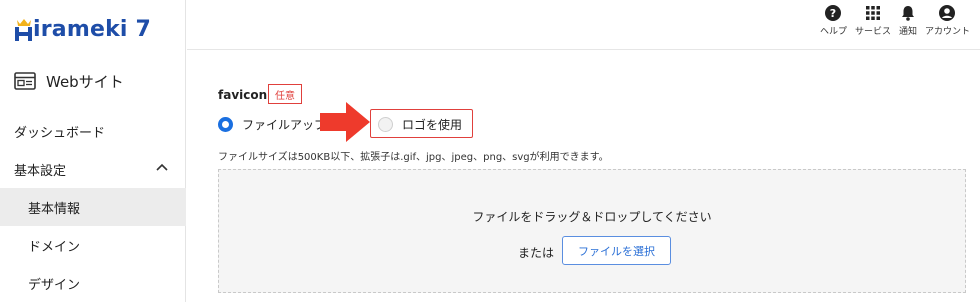 The width and height of the screenshot is (980, 302). I want to click on account-button: アカウント, so click(947, 20).